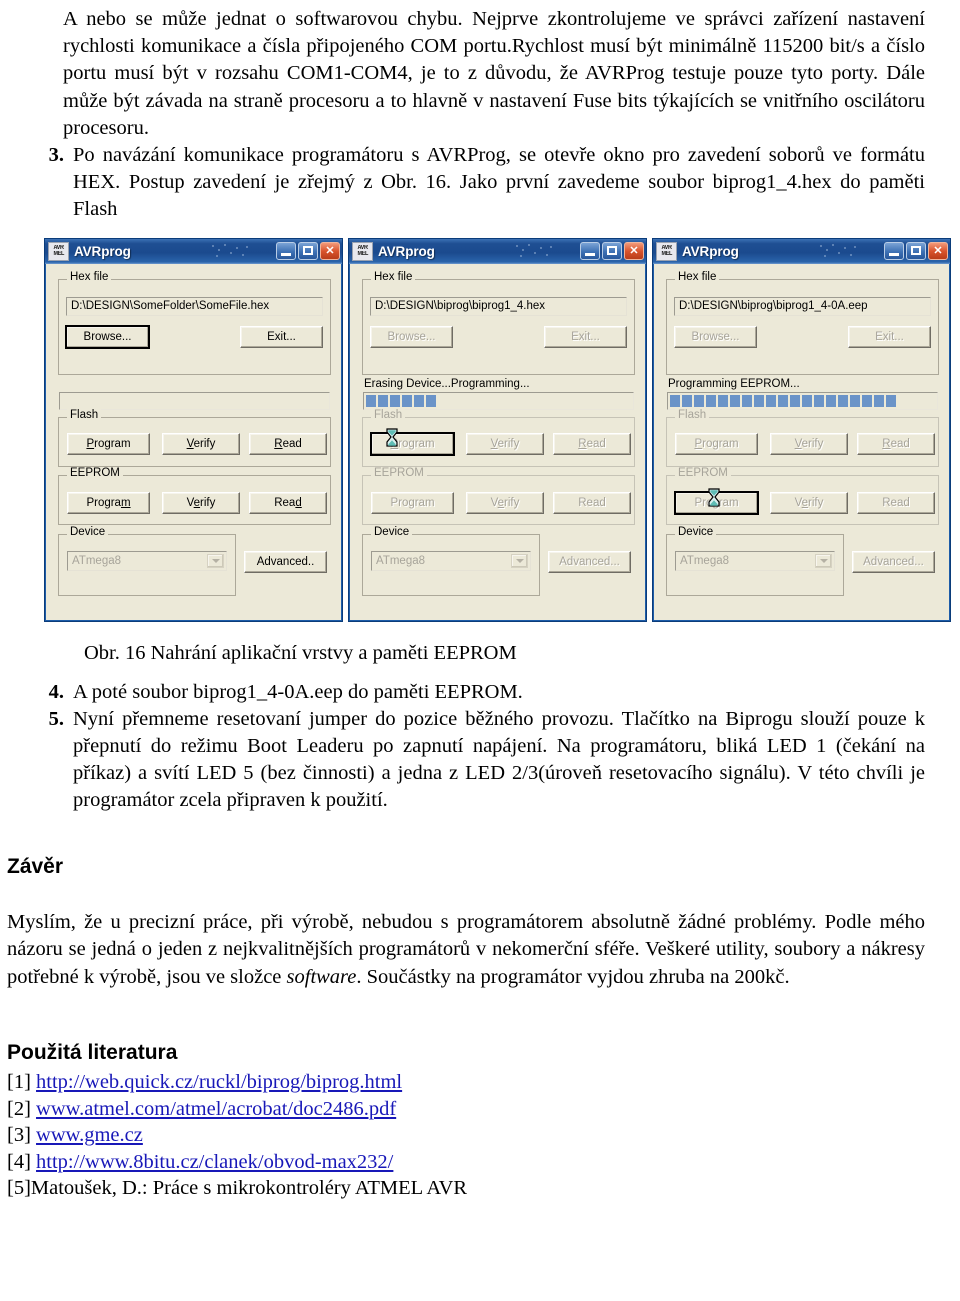  What do you see at coordinates (483, 1135) in the screenshot?
I see `bibliography-entry: [3] www.gme.cz` at bounding box center [483, 1135].